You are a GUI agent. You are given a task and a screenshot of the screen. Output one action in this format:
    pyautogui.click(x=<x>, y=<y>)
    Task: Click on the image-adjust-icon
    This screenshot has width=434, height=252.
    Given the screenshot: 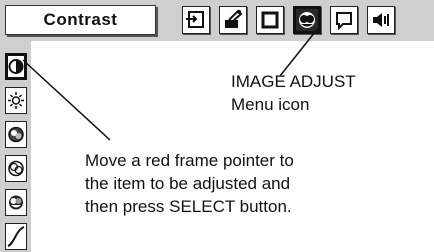 What is the action you would take?
    pyautogui.click(x=307, y=20)
    